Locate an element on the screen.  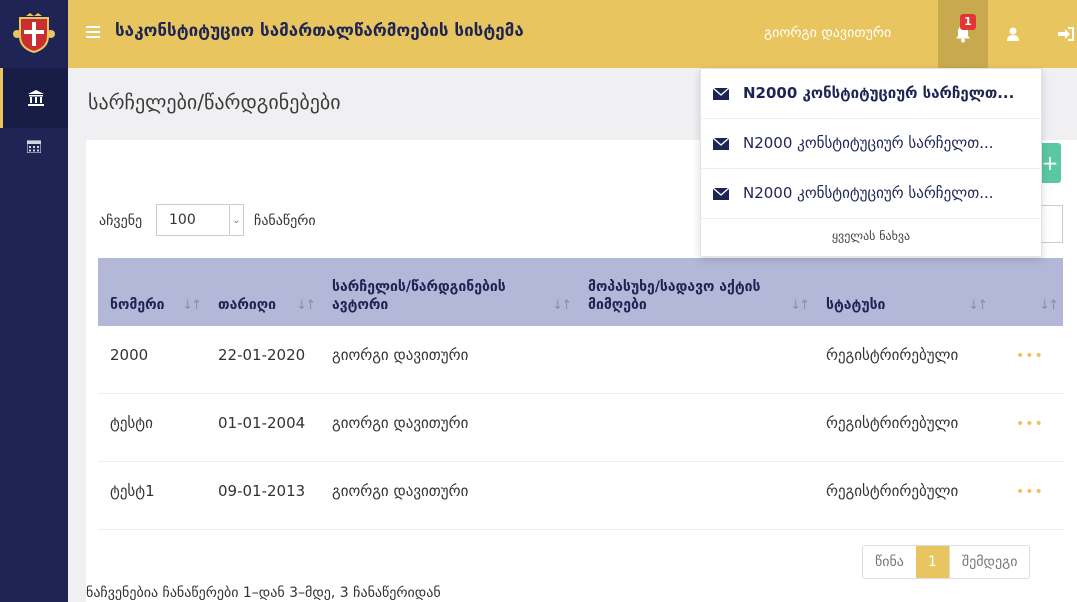
logout-button is located at coordinates (1061, 34).